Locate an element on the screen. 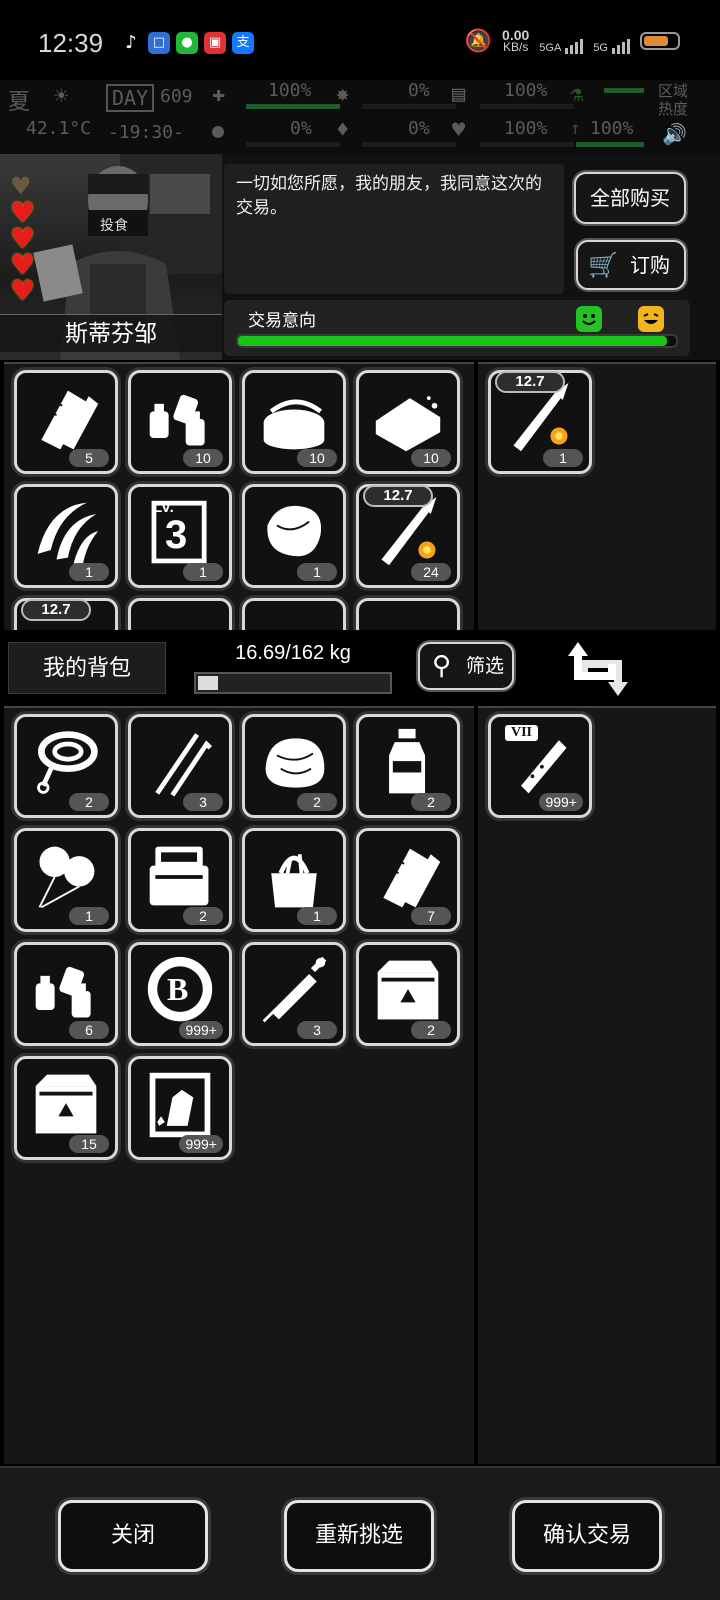 The image size is (720, 1600). backpack-item-slot: 999+ is located at coordinates (180, 1108).